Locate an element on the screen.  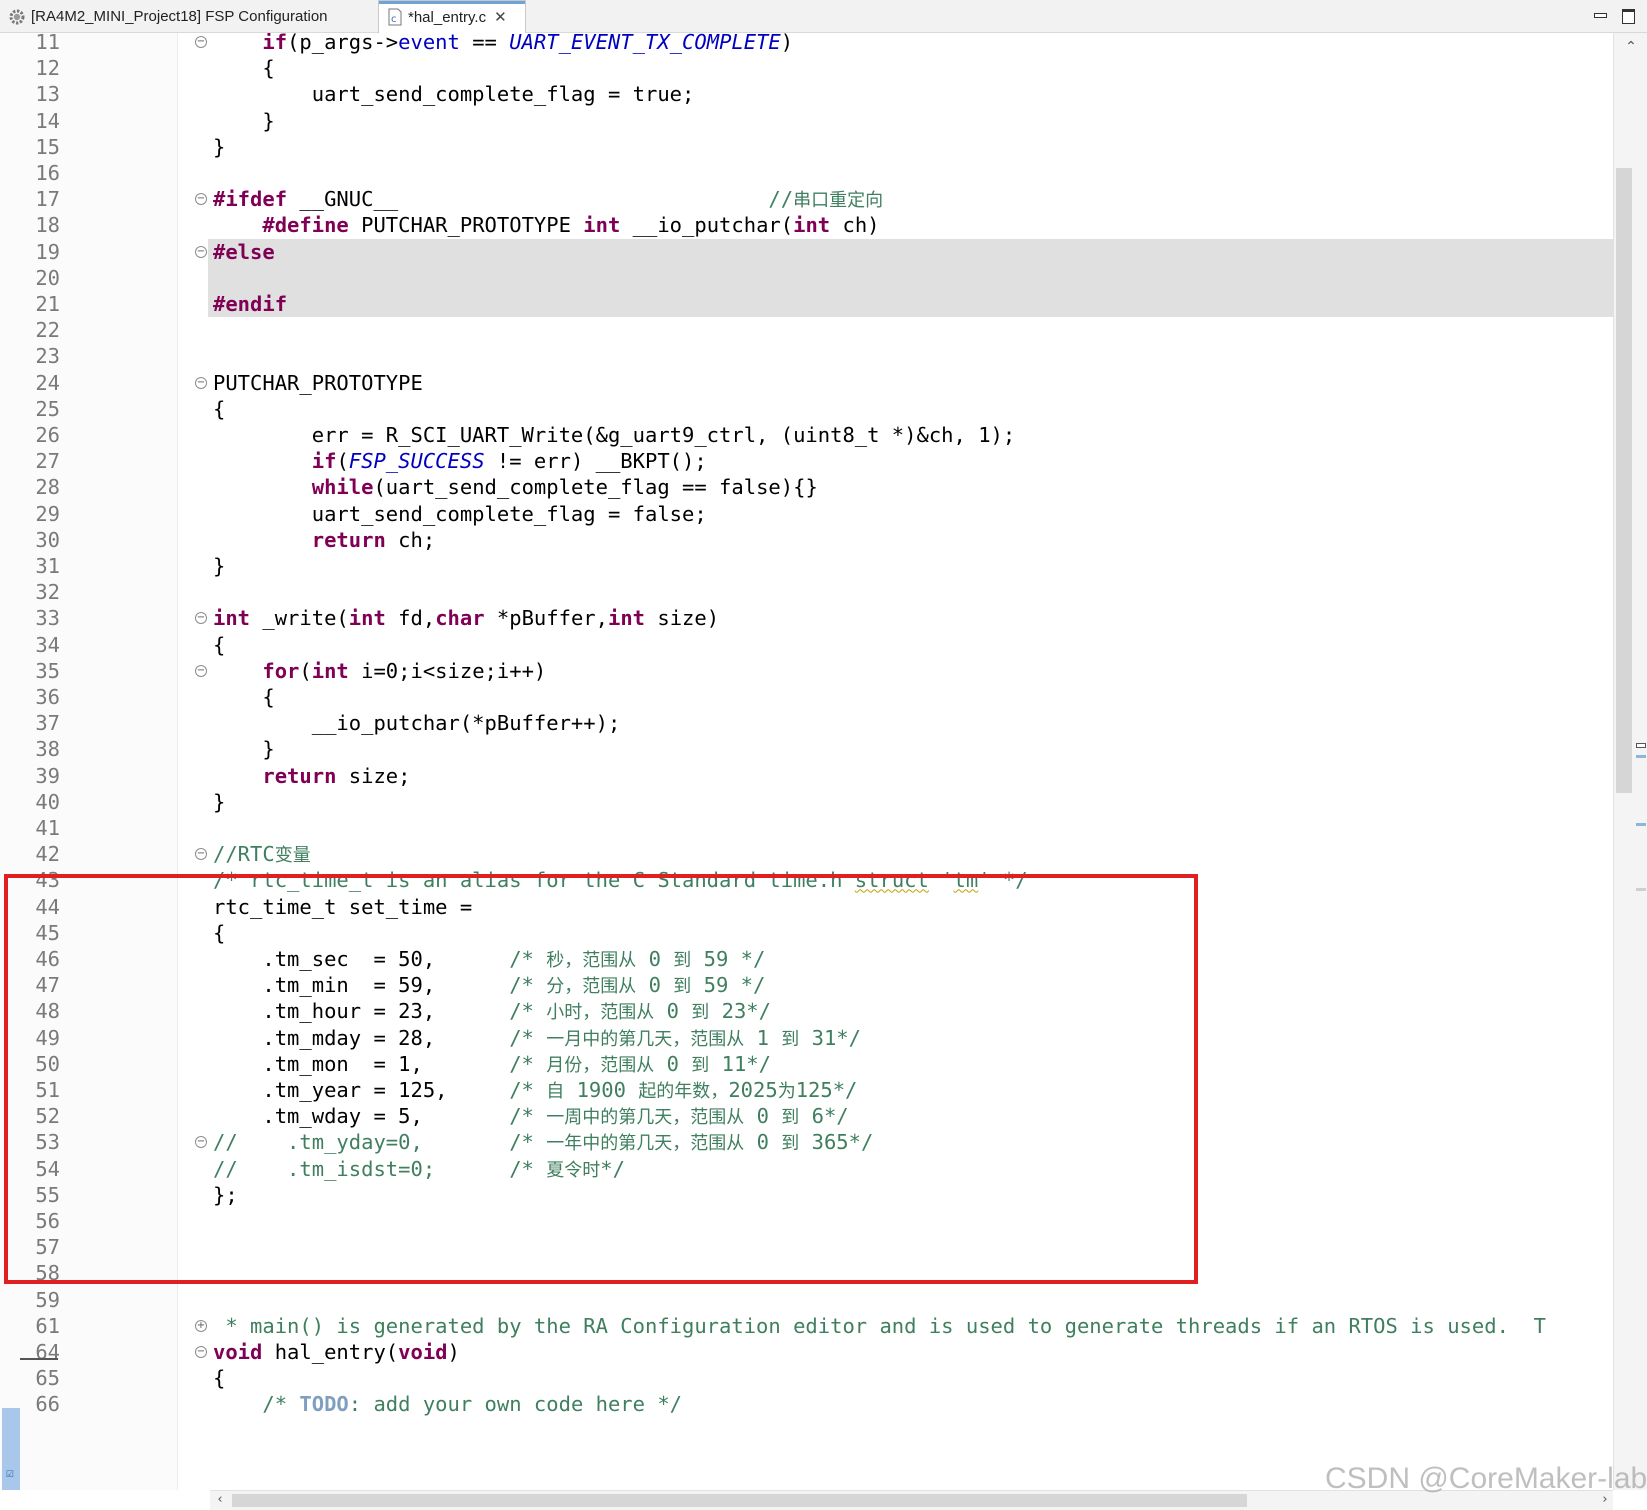
code-line: 32 is located at coordinates (806, 592).